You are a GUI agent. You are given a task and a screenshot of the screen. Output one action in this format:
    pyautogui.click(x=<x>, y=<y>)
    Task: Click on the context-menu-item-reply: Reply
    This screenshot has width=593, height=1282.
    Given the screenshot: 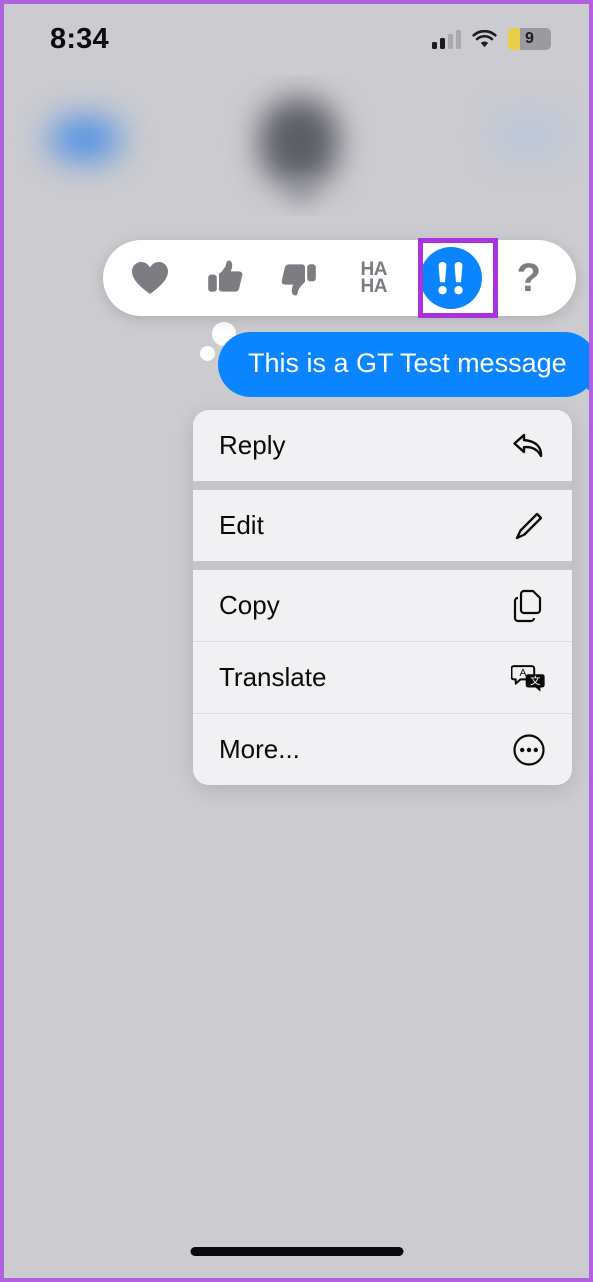 What is the action you would take?
    pyautogui.click(x=382, y=445)
    